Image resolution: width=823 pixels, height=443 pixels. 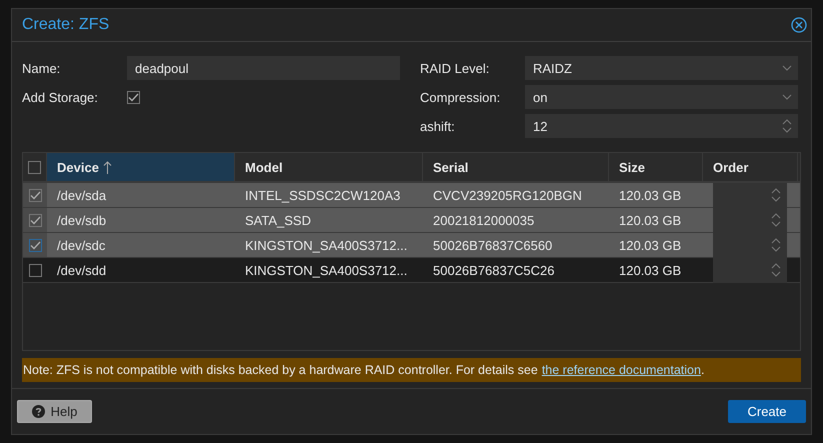 What do you see at coordinates (263, 68) in the screenshot?
I see `text-field: deadpoul` at bounding box center [263, 68].